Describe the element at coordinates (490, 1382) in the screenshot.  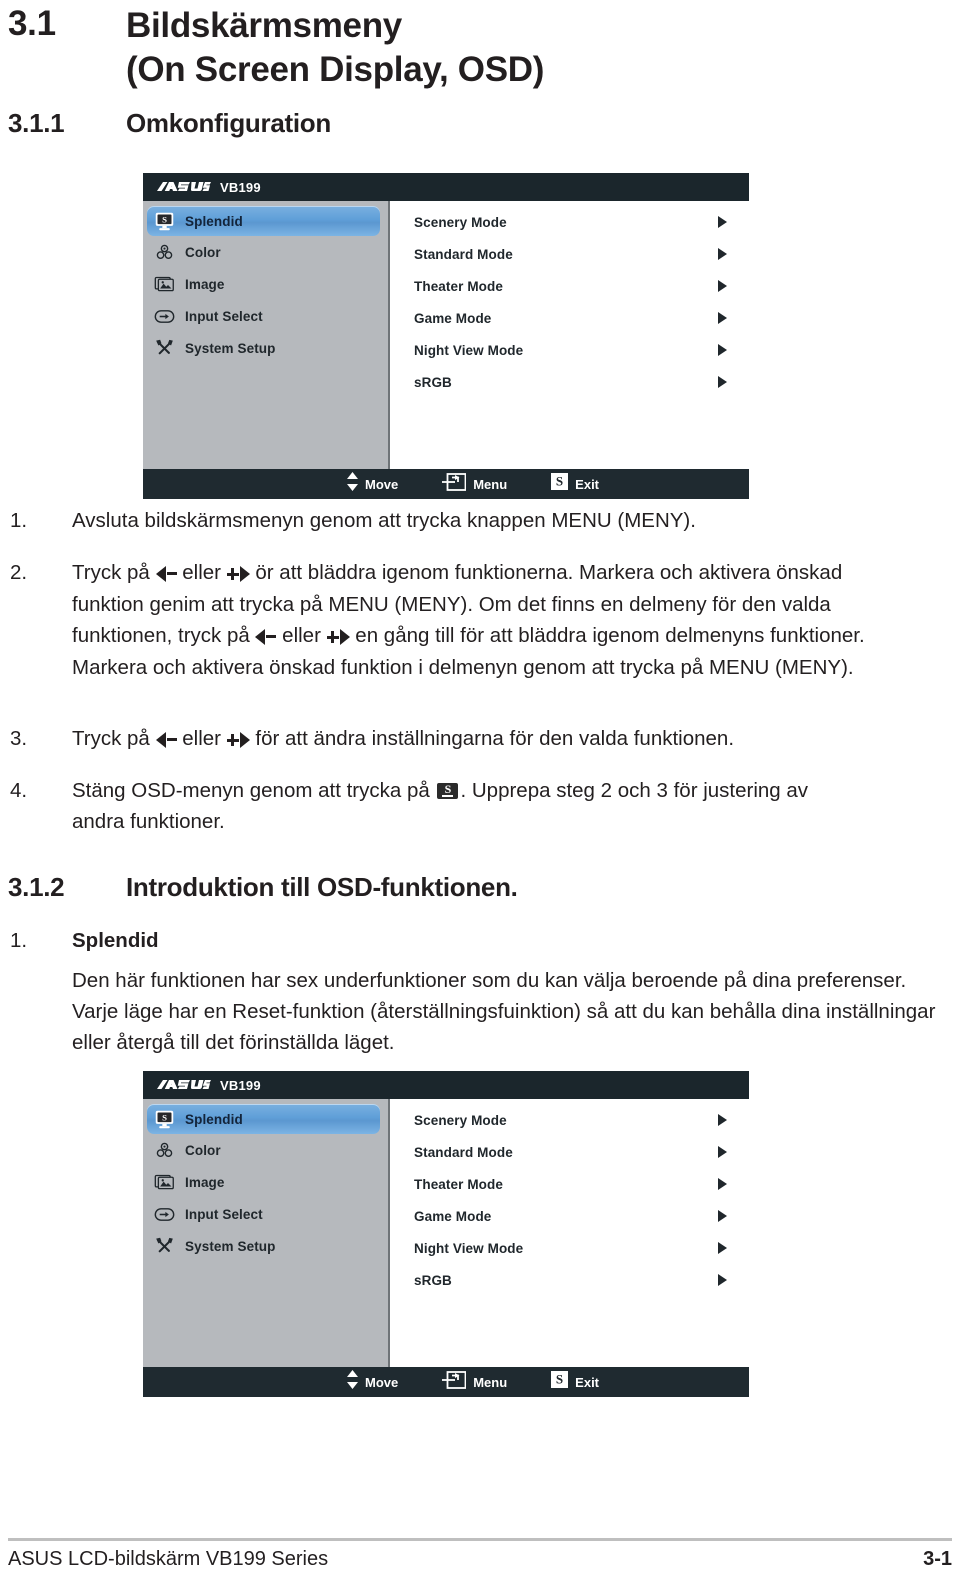
I see `osd-footer-label: Menu` at that location.